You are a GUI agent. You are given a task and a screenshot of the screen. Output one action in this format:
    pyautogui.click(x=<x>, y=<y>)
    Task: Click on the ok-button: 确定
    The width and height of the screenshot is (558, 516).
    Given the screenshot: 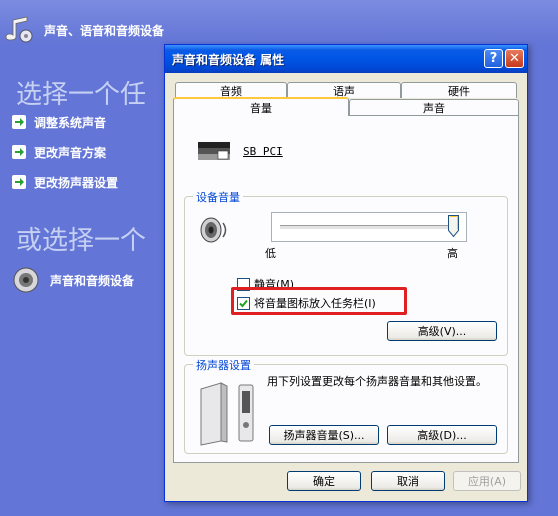 What is the action you would take?
    pyautogui.click(x=324, y=481)
    